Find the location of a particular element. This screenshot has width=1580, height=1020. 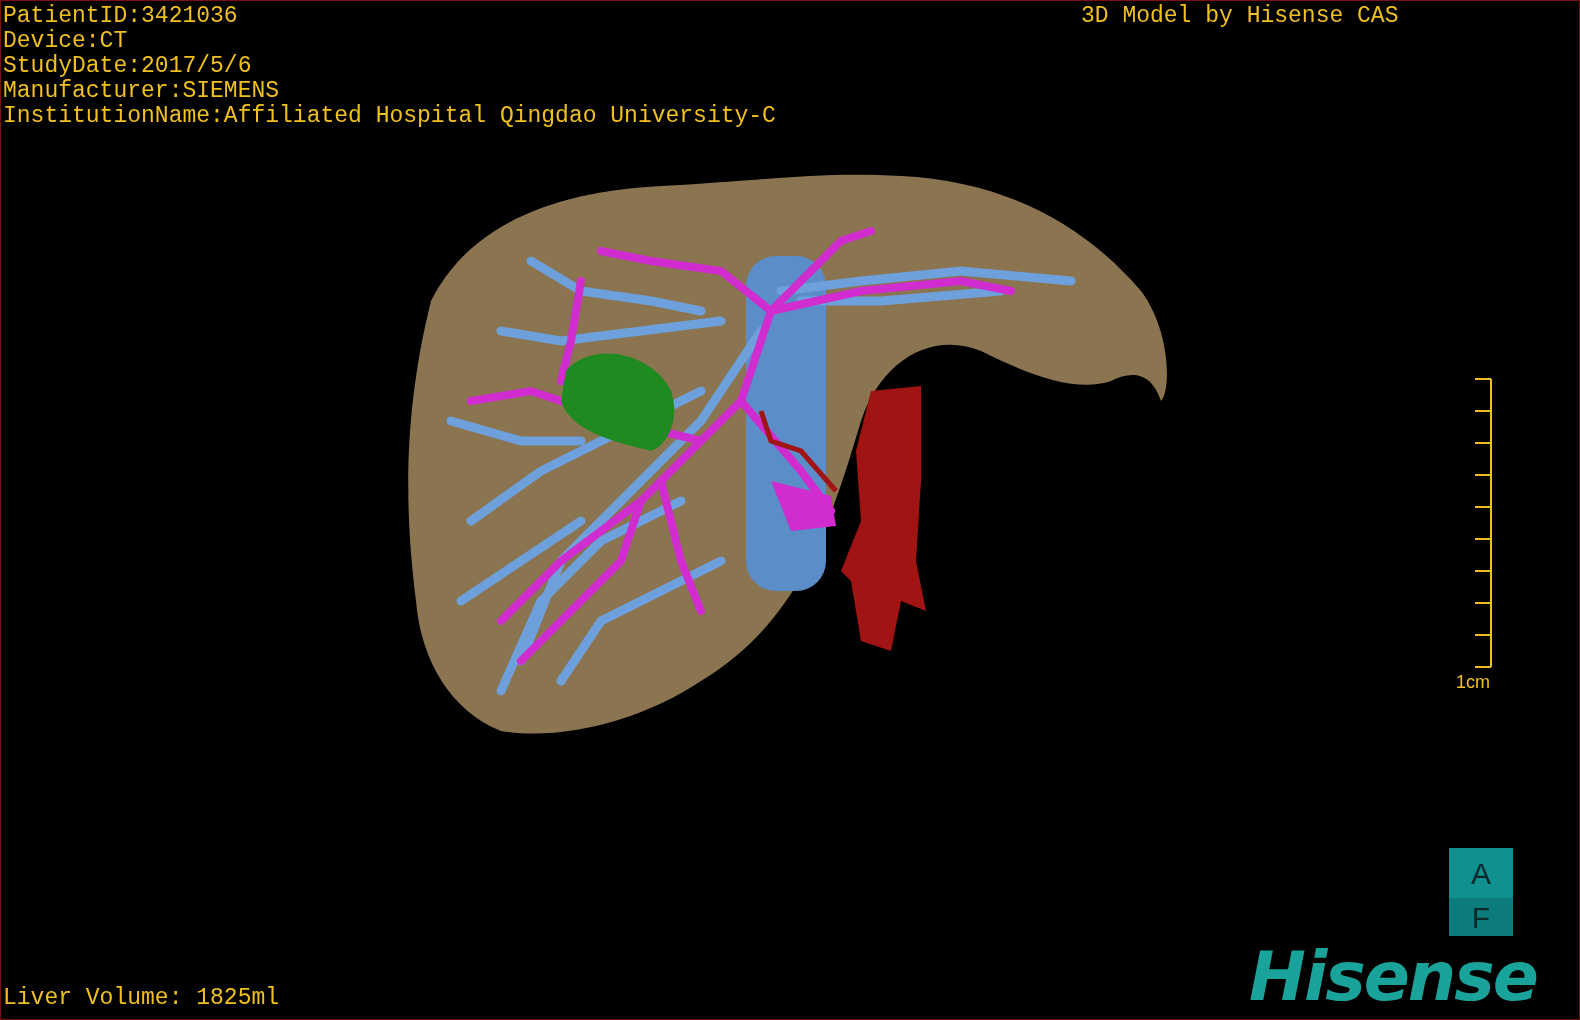

anterior-face-label: A is located at coordinates (1481, 873).